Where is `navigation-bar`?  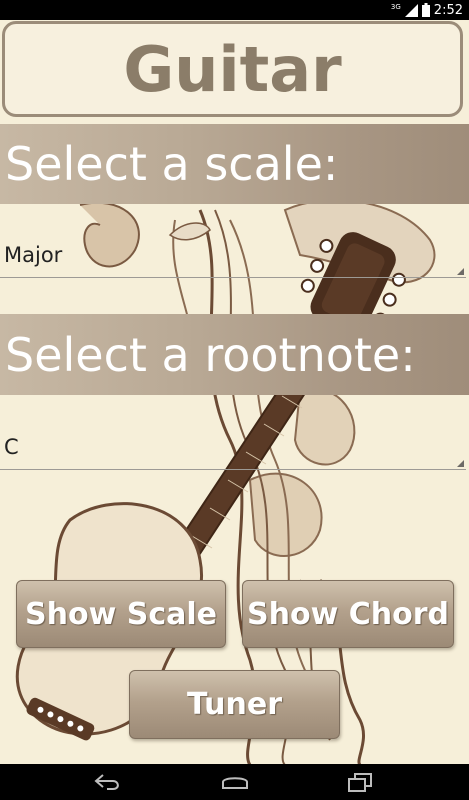
navigation-bar is located at coordinates (234, 782).